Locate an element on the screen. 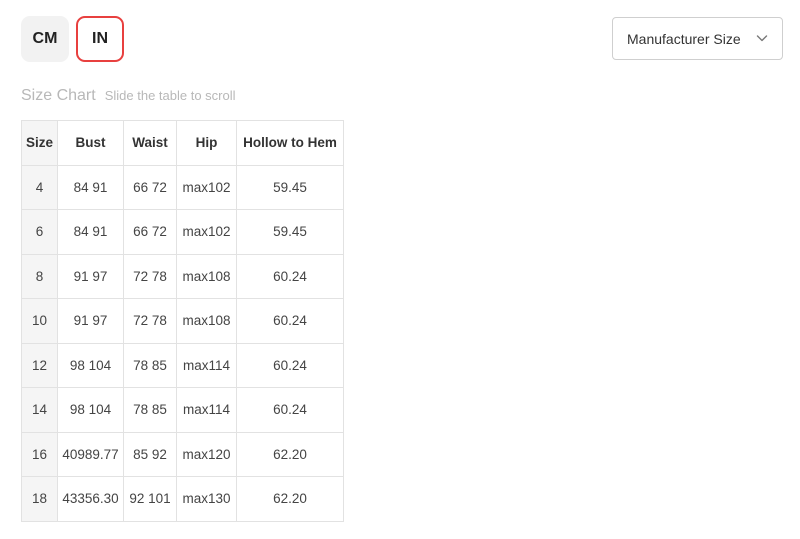  table-header-row: Size Bust Waist Hip Hollow to Hem is located at coordinates (182, 143).